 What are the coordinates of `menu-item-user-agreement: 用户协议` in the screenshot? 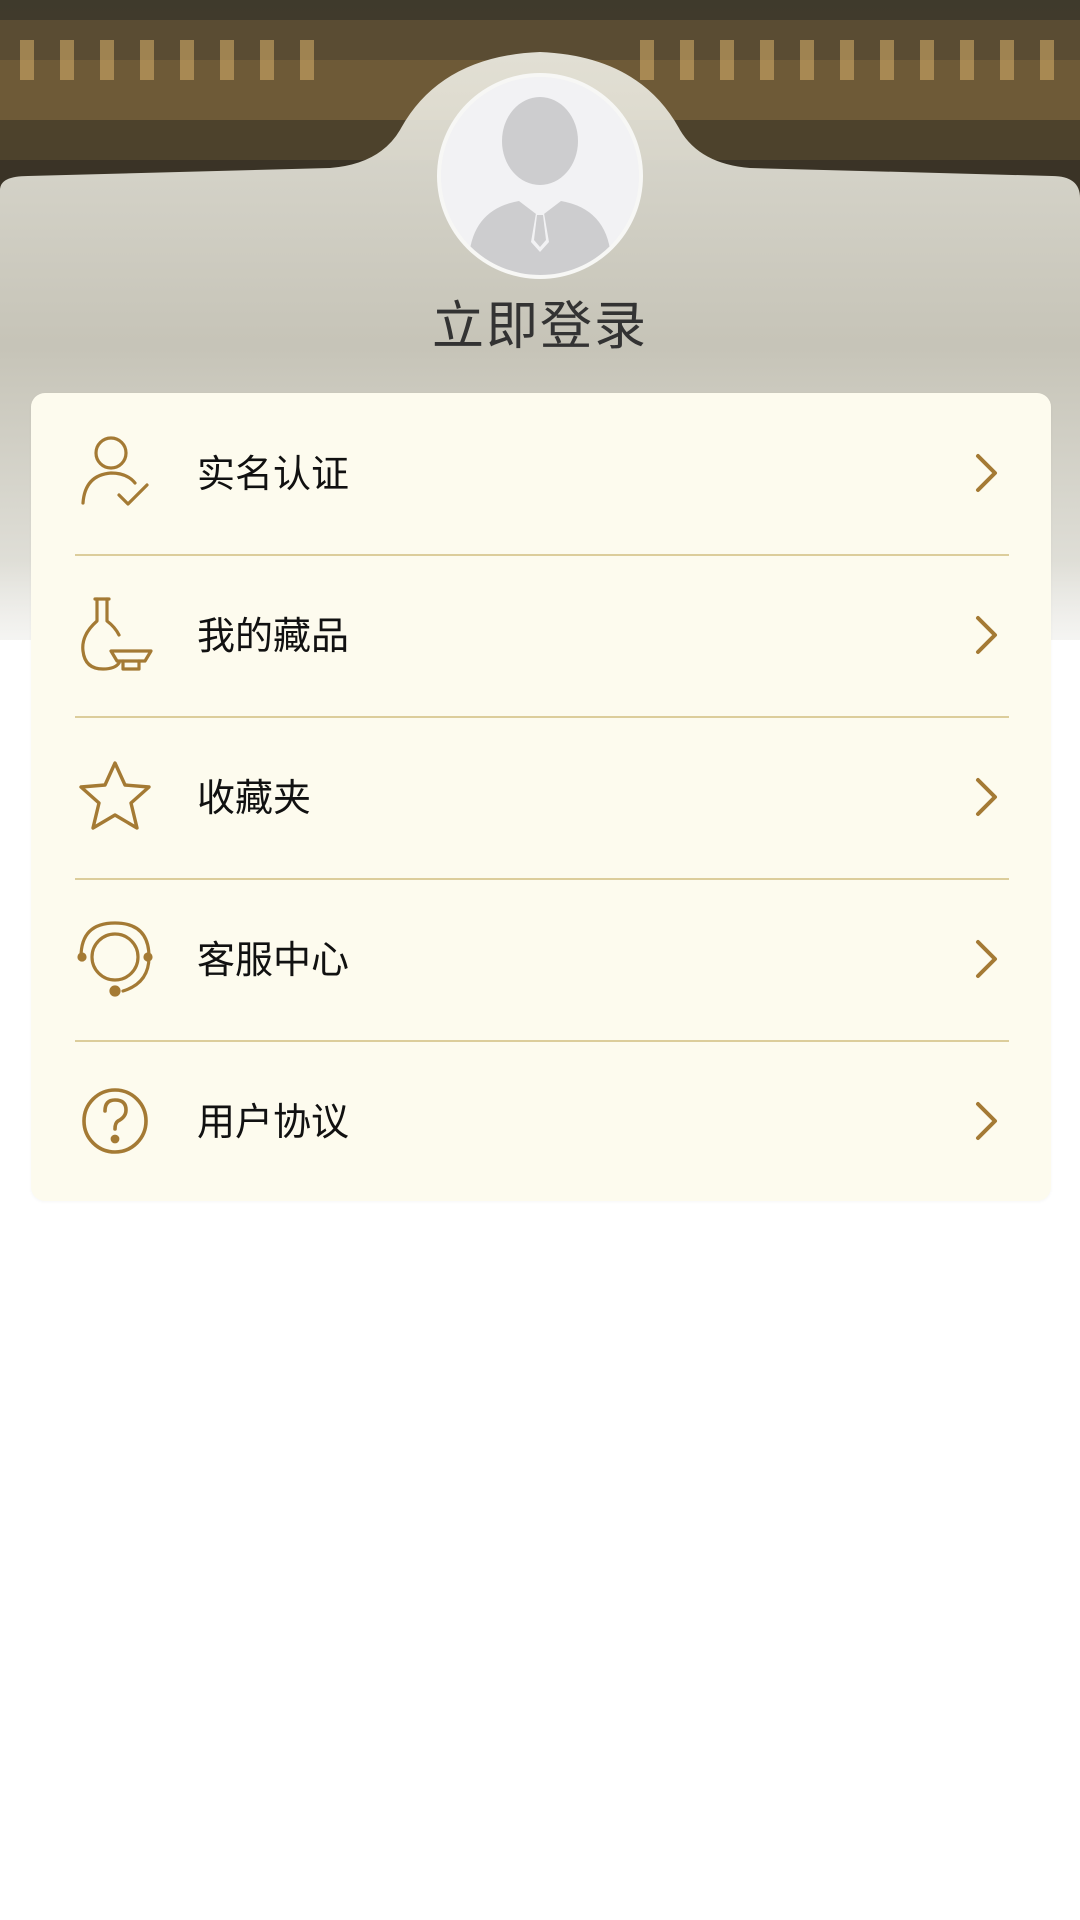 It's located at (542, 1122).